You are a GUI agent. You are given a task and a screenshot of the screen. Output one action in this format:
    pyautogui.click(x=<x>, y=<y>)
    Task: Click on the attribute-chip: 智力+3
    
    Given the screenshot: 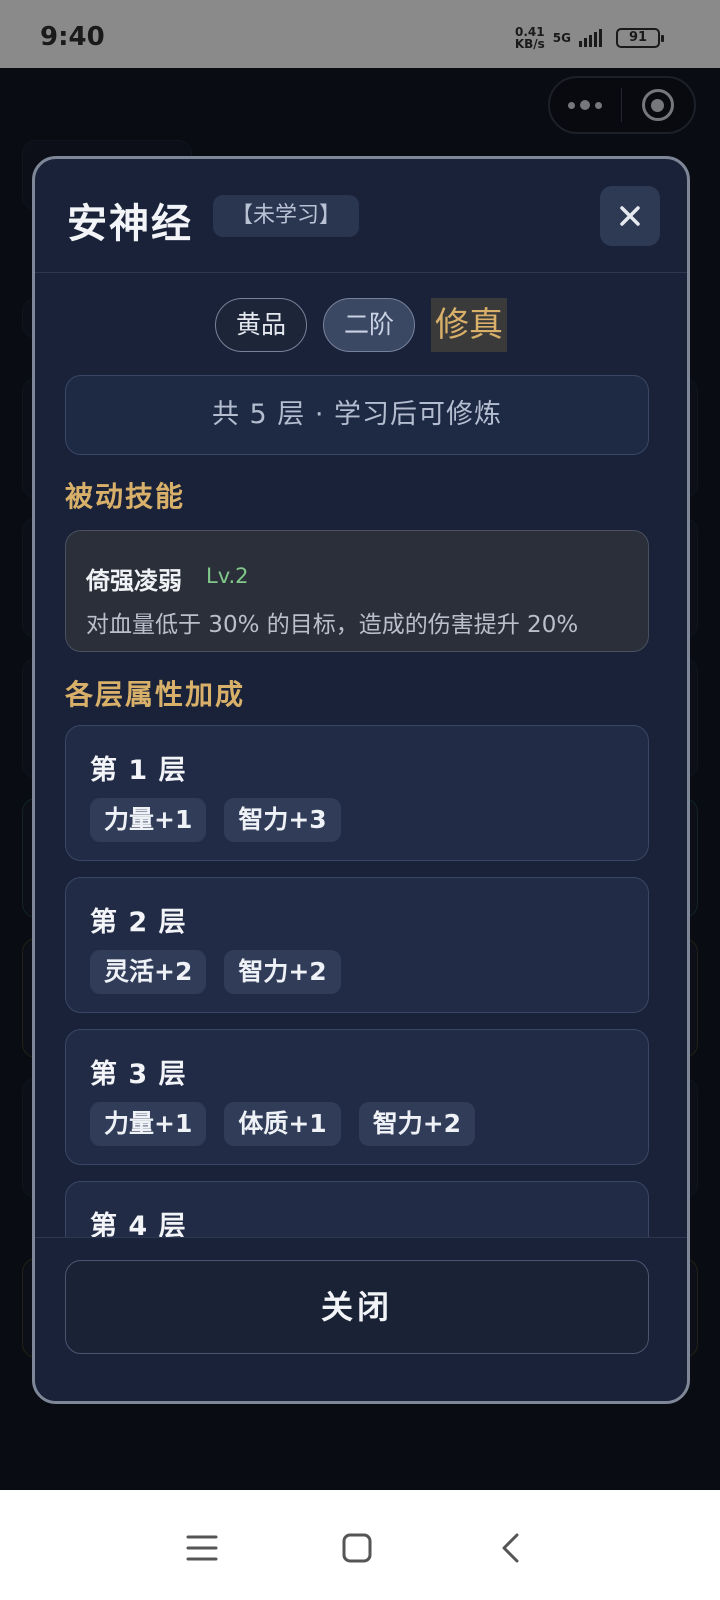 What is the action you would take?
    pyautogui.click(x=282, y=820)
    